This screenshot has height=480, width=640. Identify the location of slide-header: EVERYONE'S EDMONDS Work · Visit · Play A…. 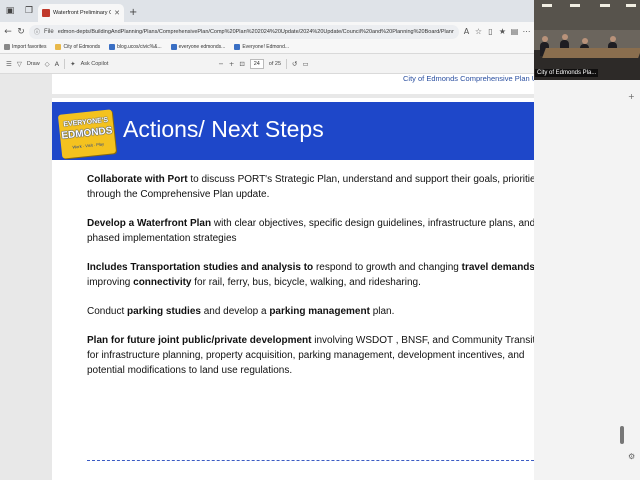
(293, 131).